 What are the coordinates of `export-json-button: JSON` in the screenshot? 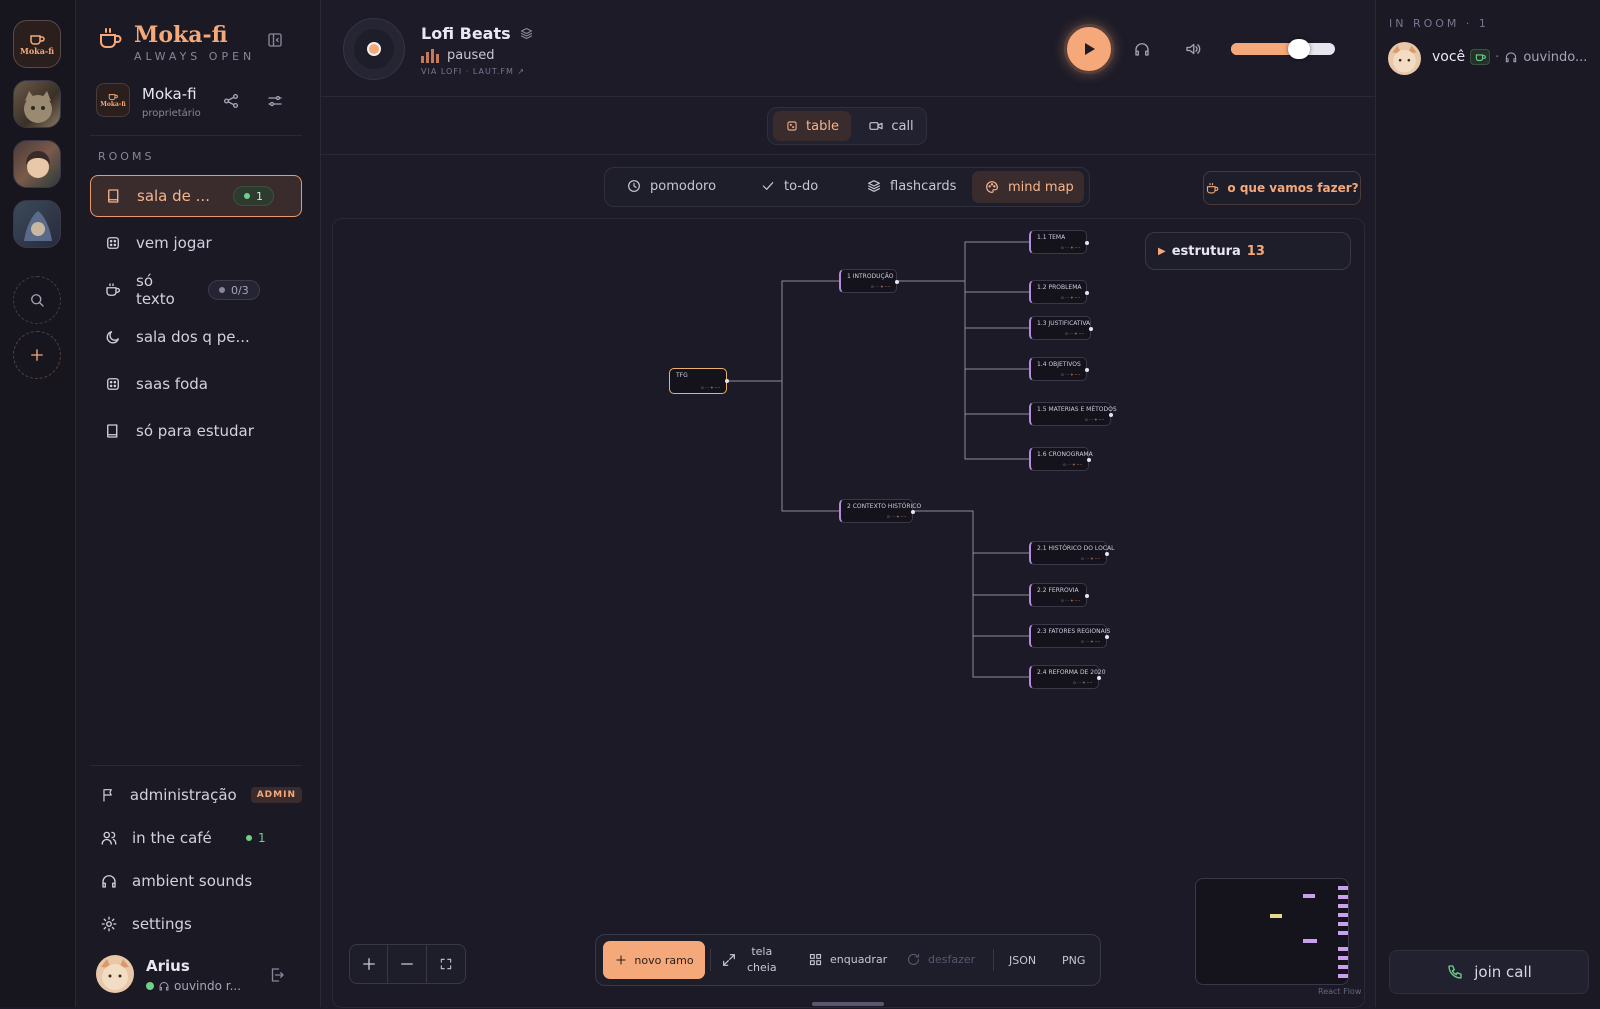 It's located at (1022, 960).